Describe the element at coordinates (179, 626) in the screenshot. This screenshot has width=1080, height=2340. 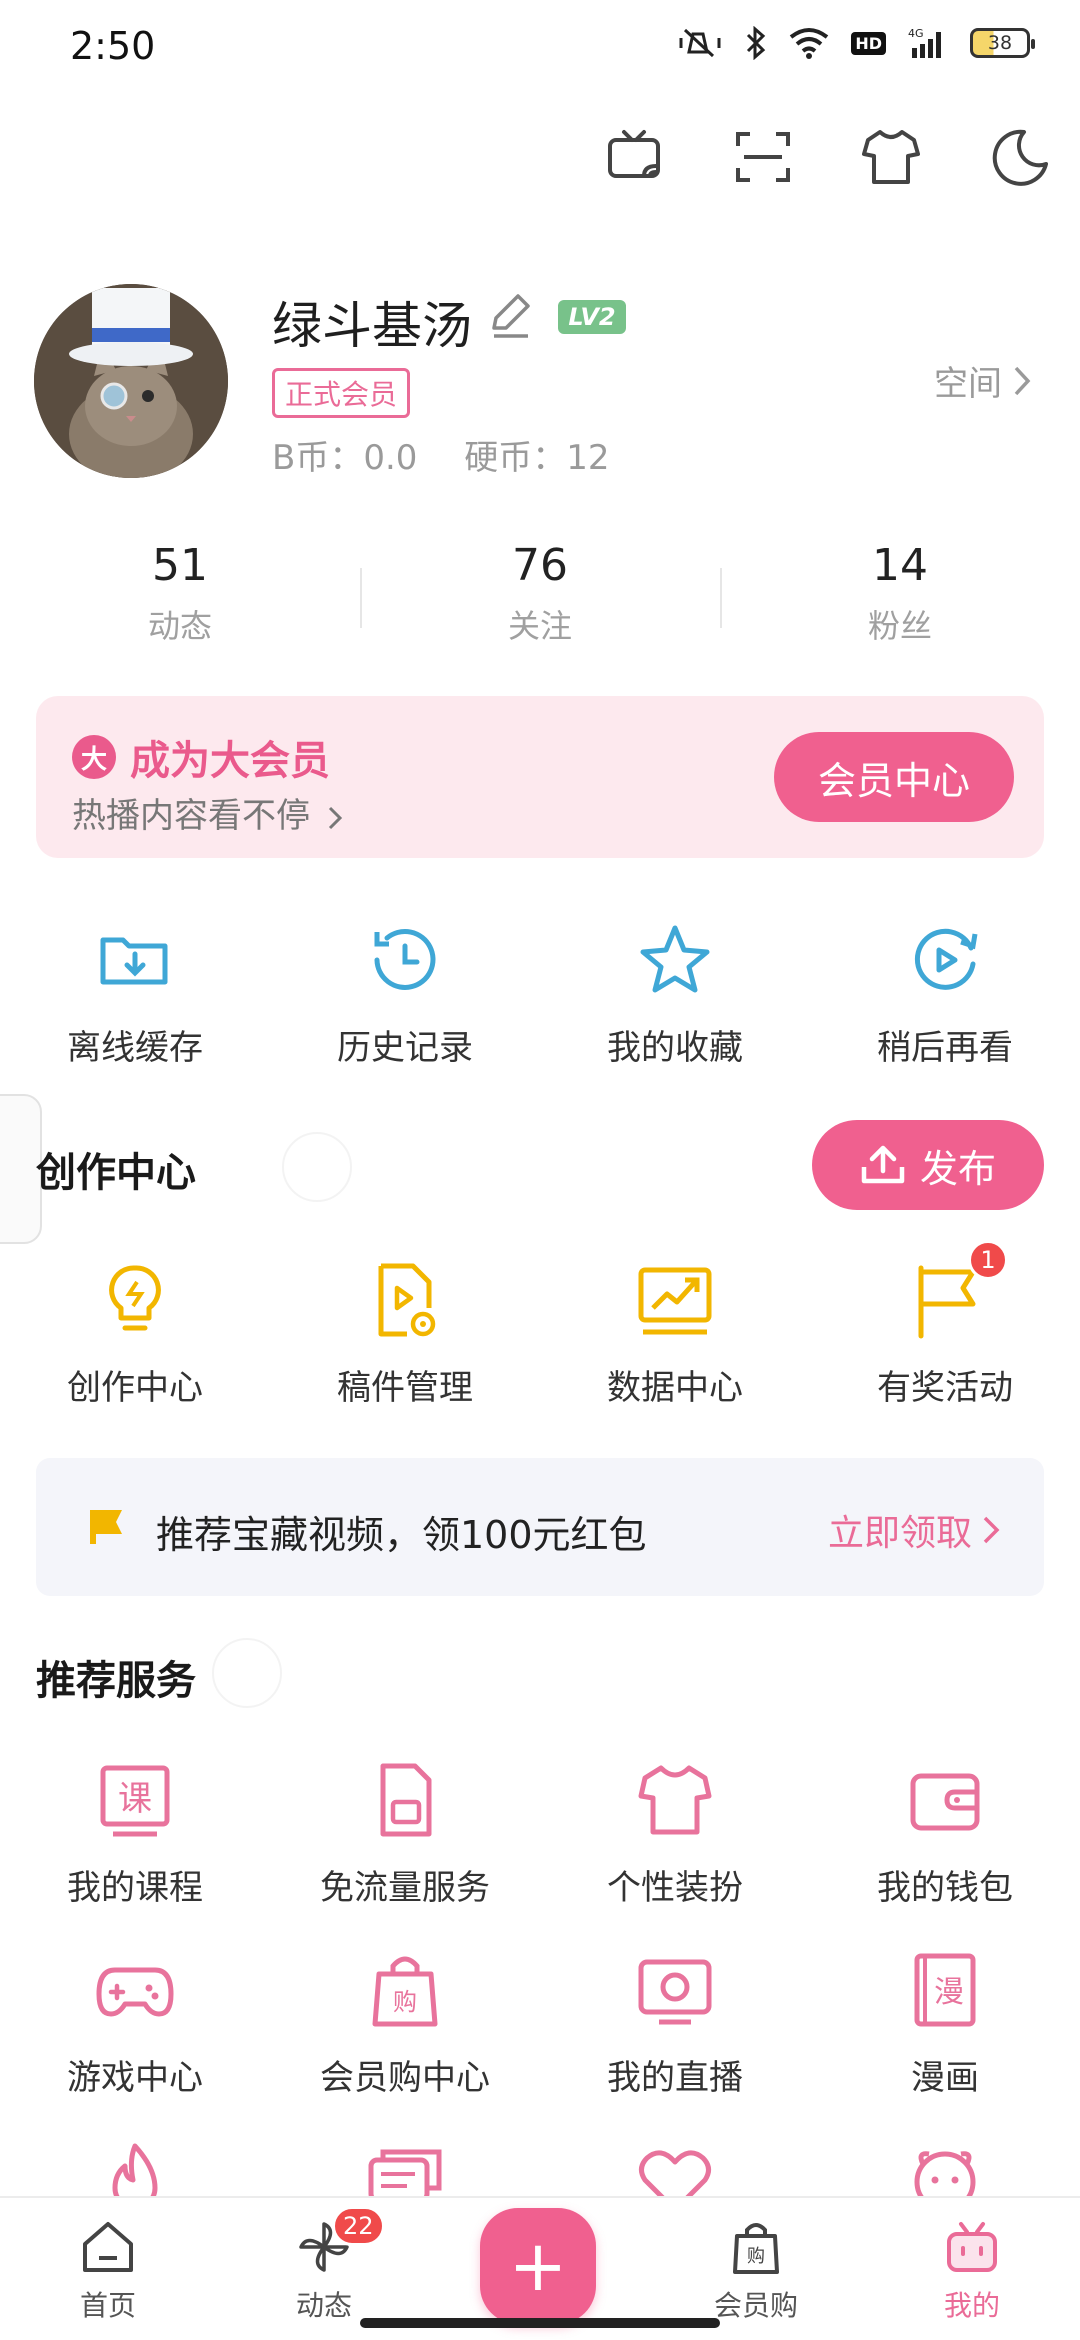
I see `stat-label: 动态` at that location.